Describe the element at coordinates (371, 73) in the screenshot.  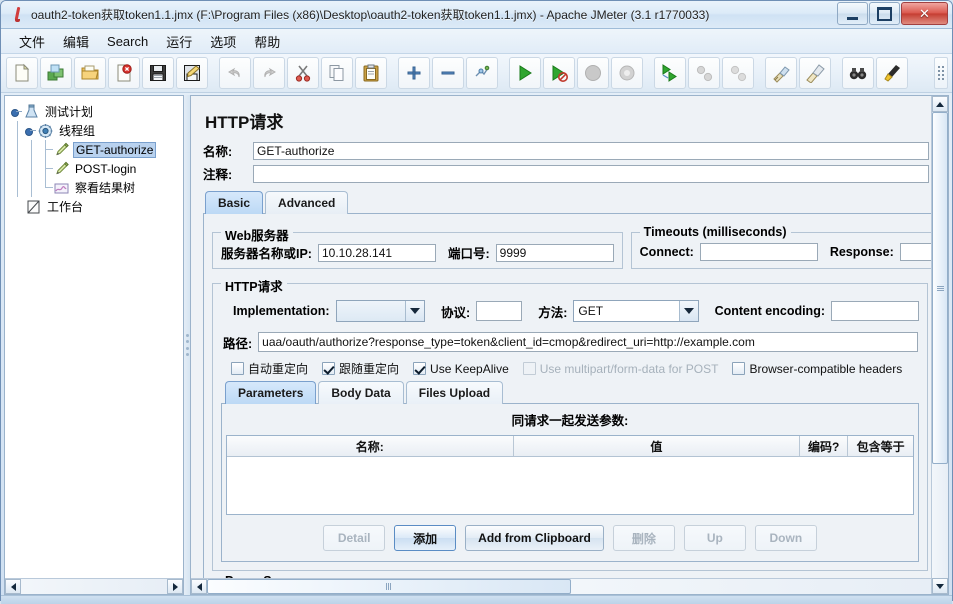
I see `paste-icon` at that location.